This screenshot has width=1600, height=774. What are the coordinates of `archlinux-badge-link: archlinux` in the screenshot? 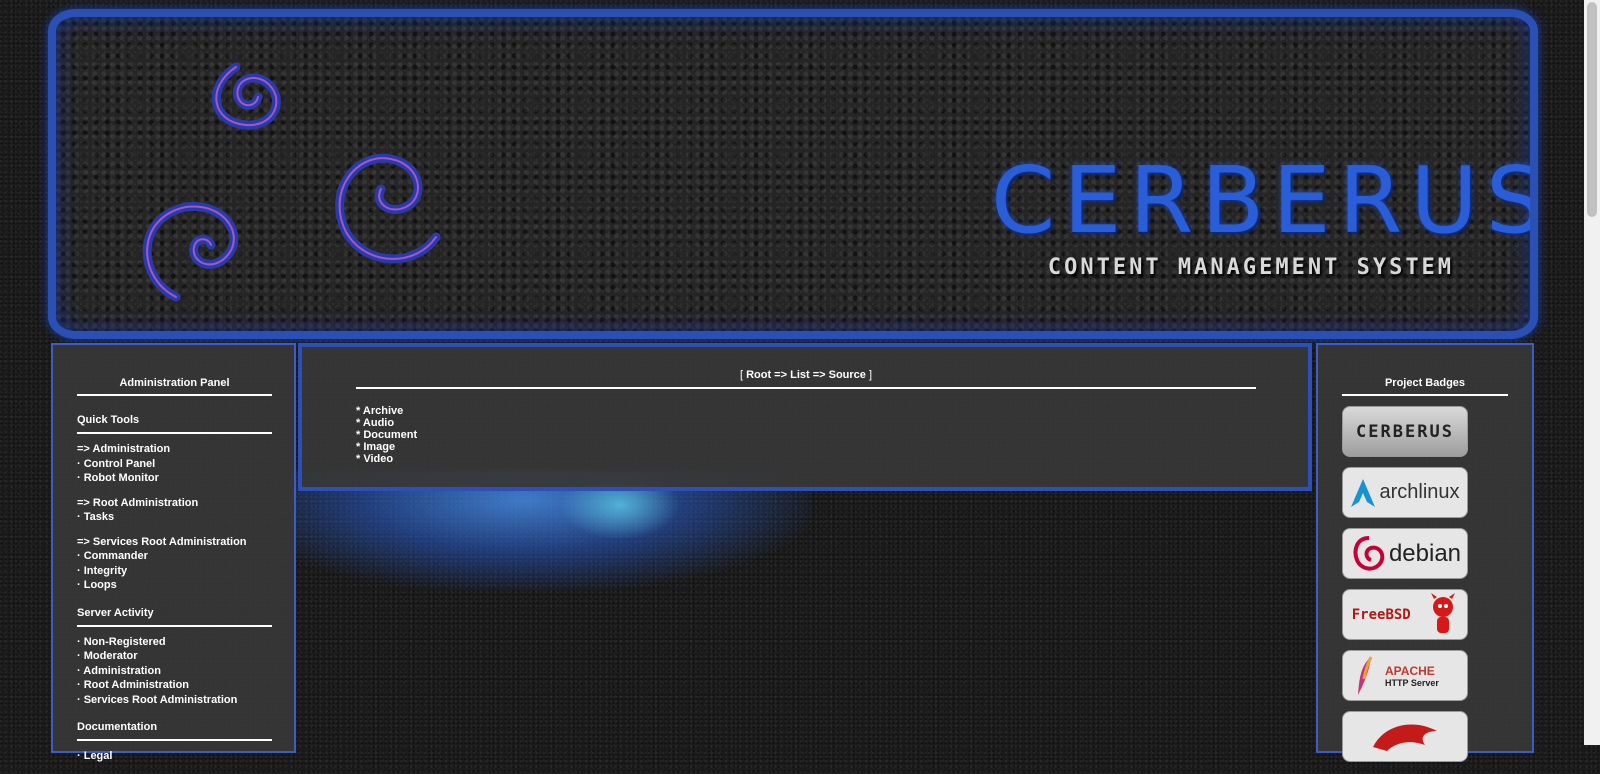 It's located at (1405, 492).